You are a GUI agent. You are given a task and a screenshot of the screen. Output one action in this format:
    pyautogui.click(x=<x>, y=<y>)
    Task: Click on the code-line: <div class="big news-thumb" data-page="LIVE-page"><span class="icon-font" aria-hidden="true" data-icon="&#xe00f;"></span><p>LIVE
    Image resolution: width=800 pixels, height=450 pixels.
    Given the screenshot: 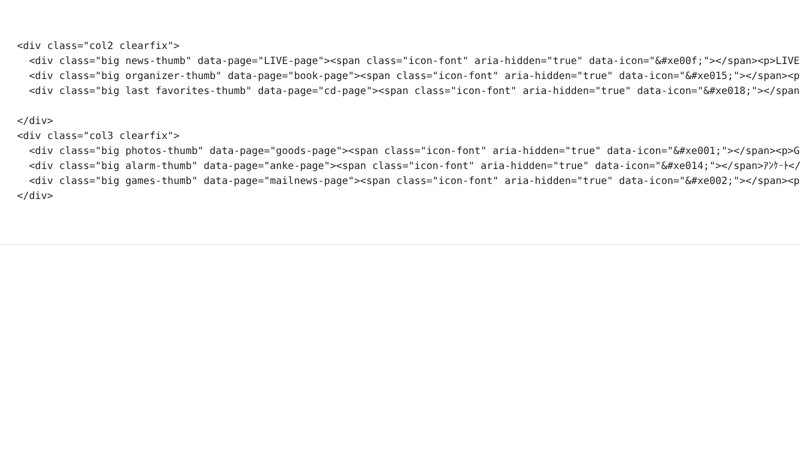 What is the action you would take?
    pyautogui.click(x=414, y=62)
    